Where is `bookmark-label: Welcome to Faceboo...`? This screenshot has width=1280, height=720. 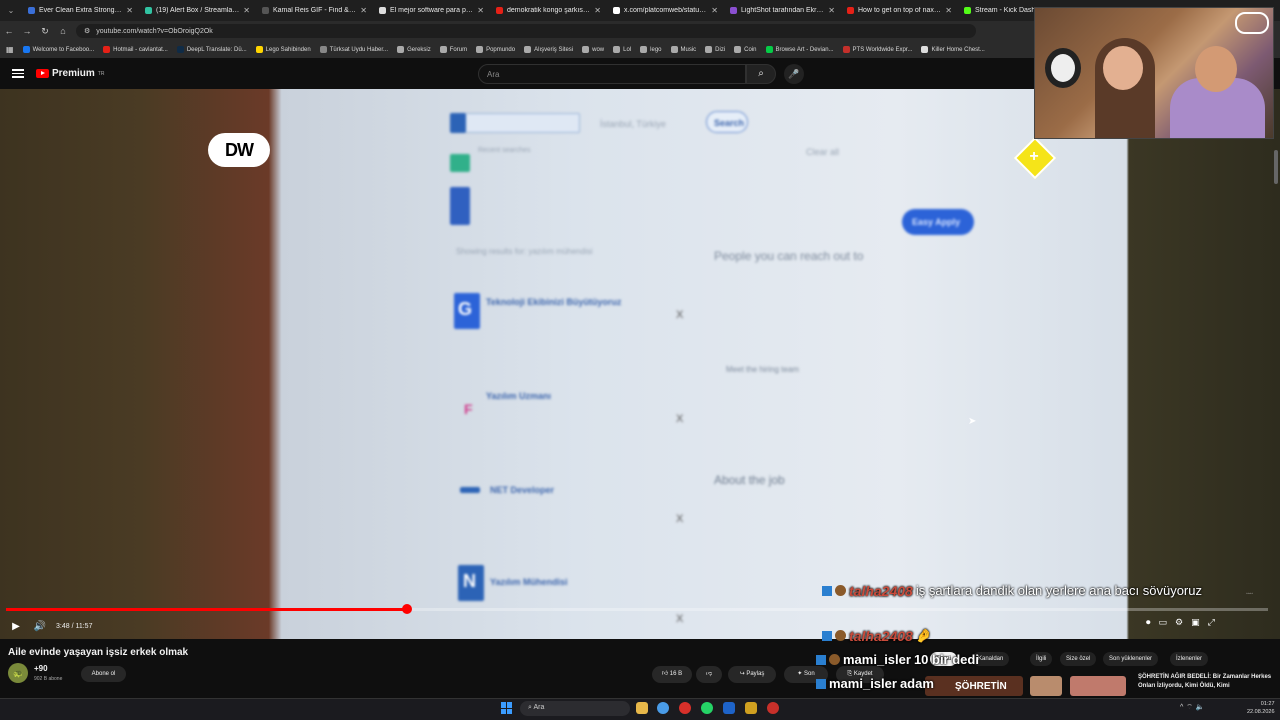 bookmark-label: Welcome to Faceboo... is located at coordinates (63, 49).